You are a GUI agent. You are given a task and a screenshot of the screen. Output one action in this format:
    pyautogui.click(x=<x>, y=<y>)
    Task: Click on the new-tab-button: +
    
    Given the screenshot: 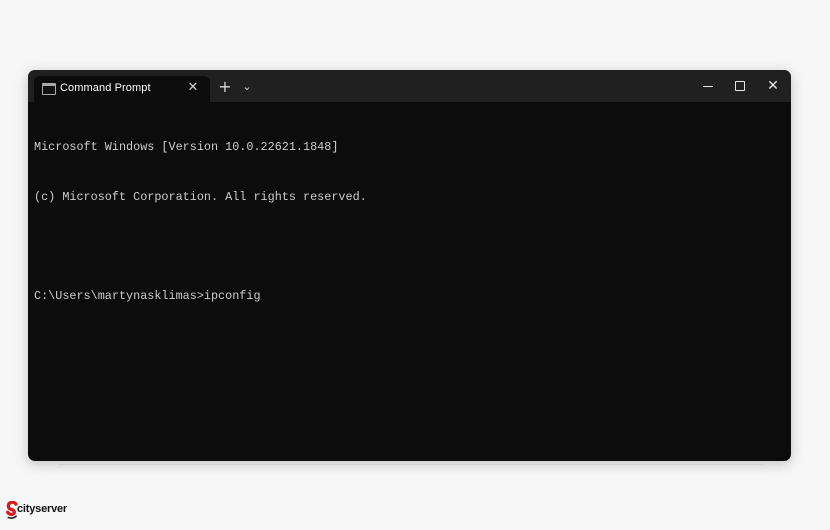 What is the action you would take?
    pyautogui.click(x=225, y=87)
    